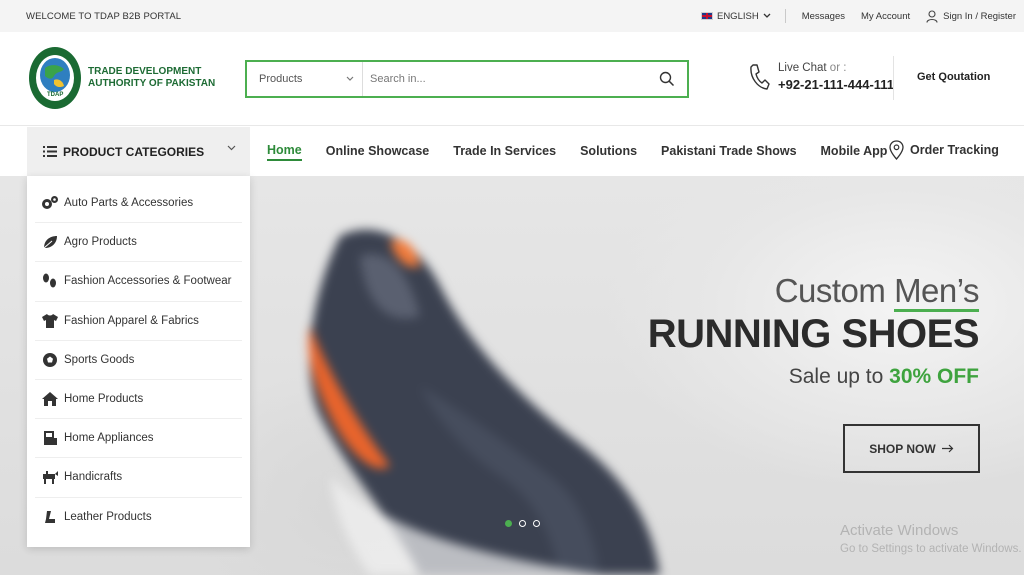 This screenshot has width=1024, height=575. Describe the element at coordinates (885, 16) in the screenshot. I see `my-account-link: My Account` at that location.